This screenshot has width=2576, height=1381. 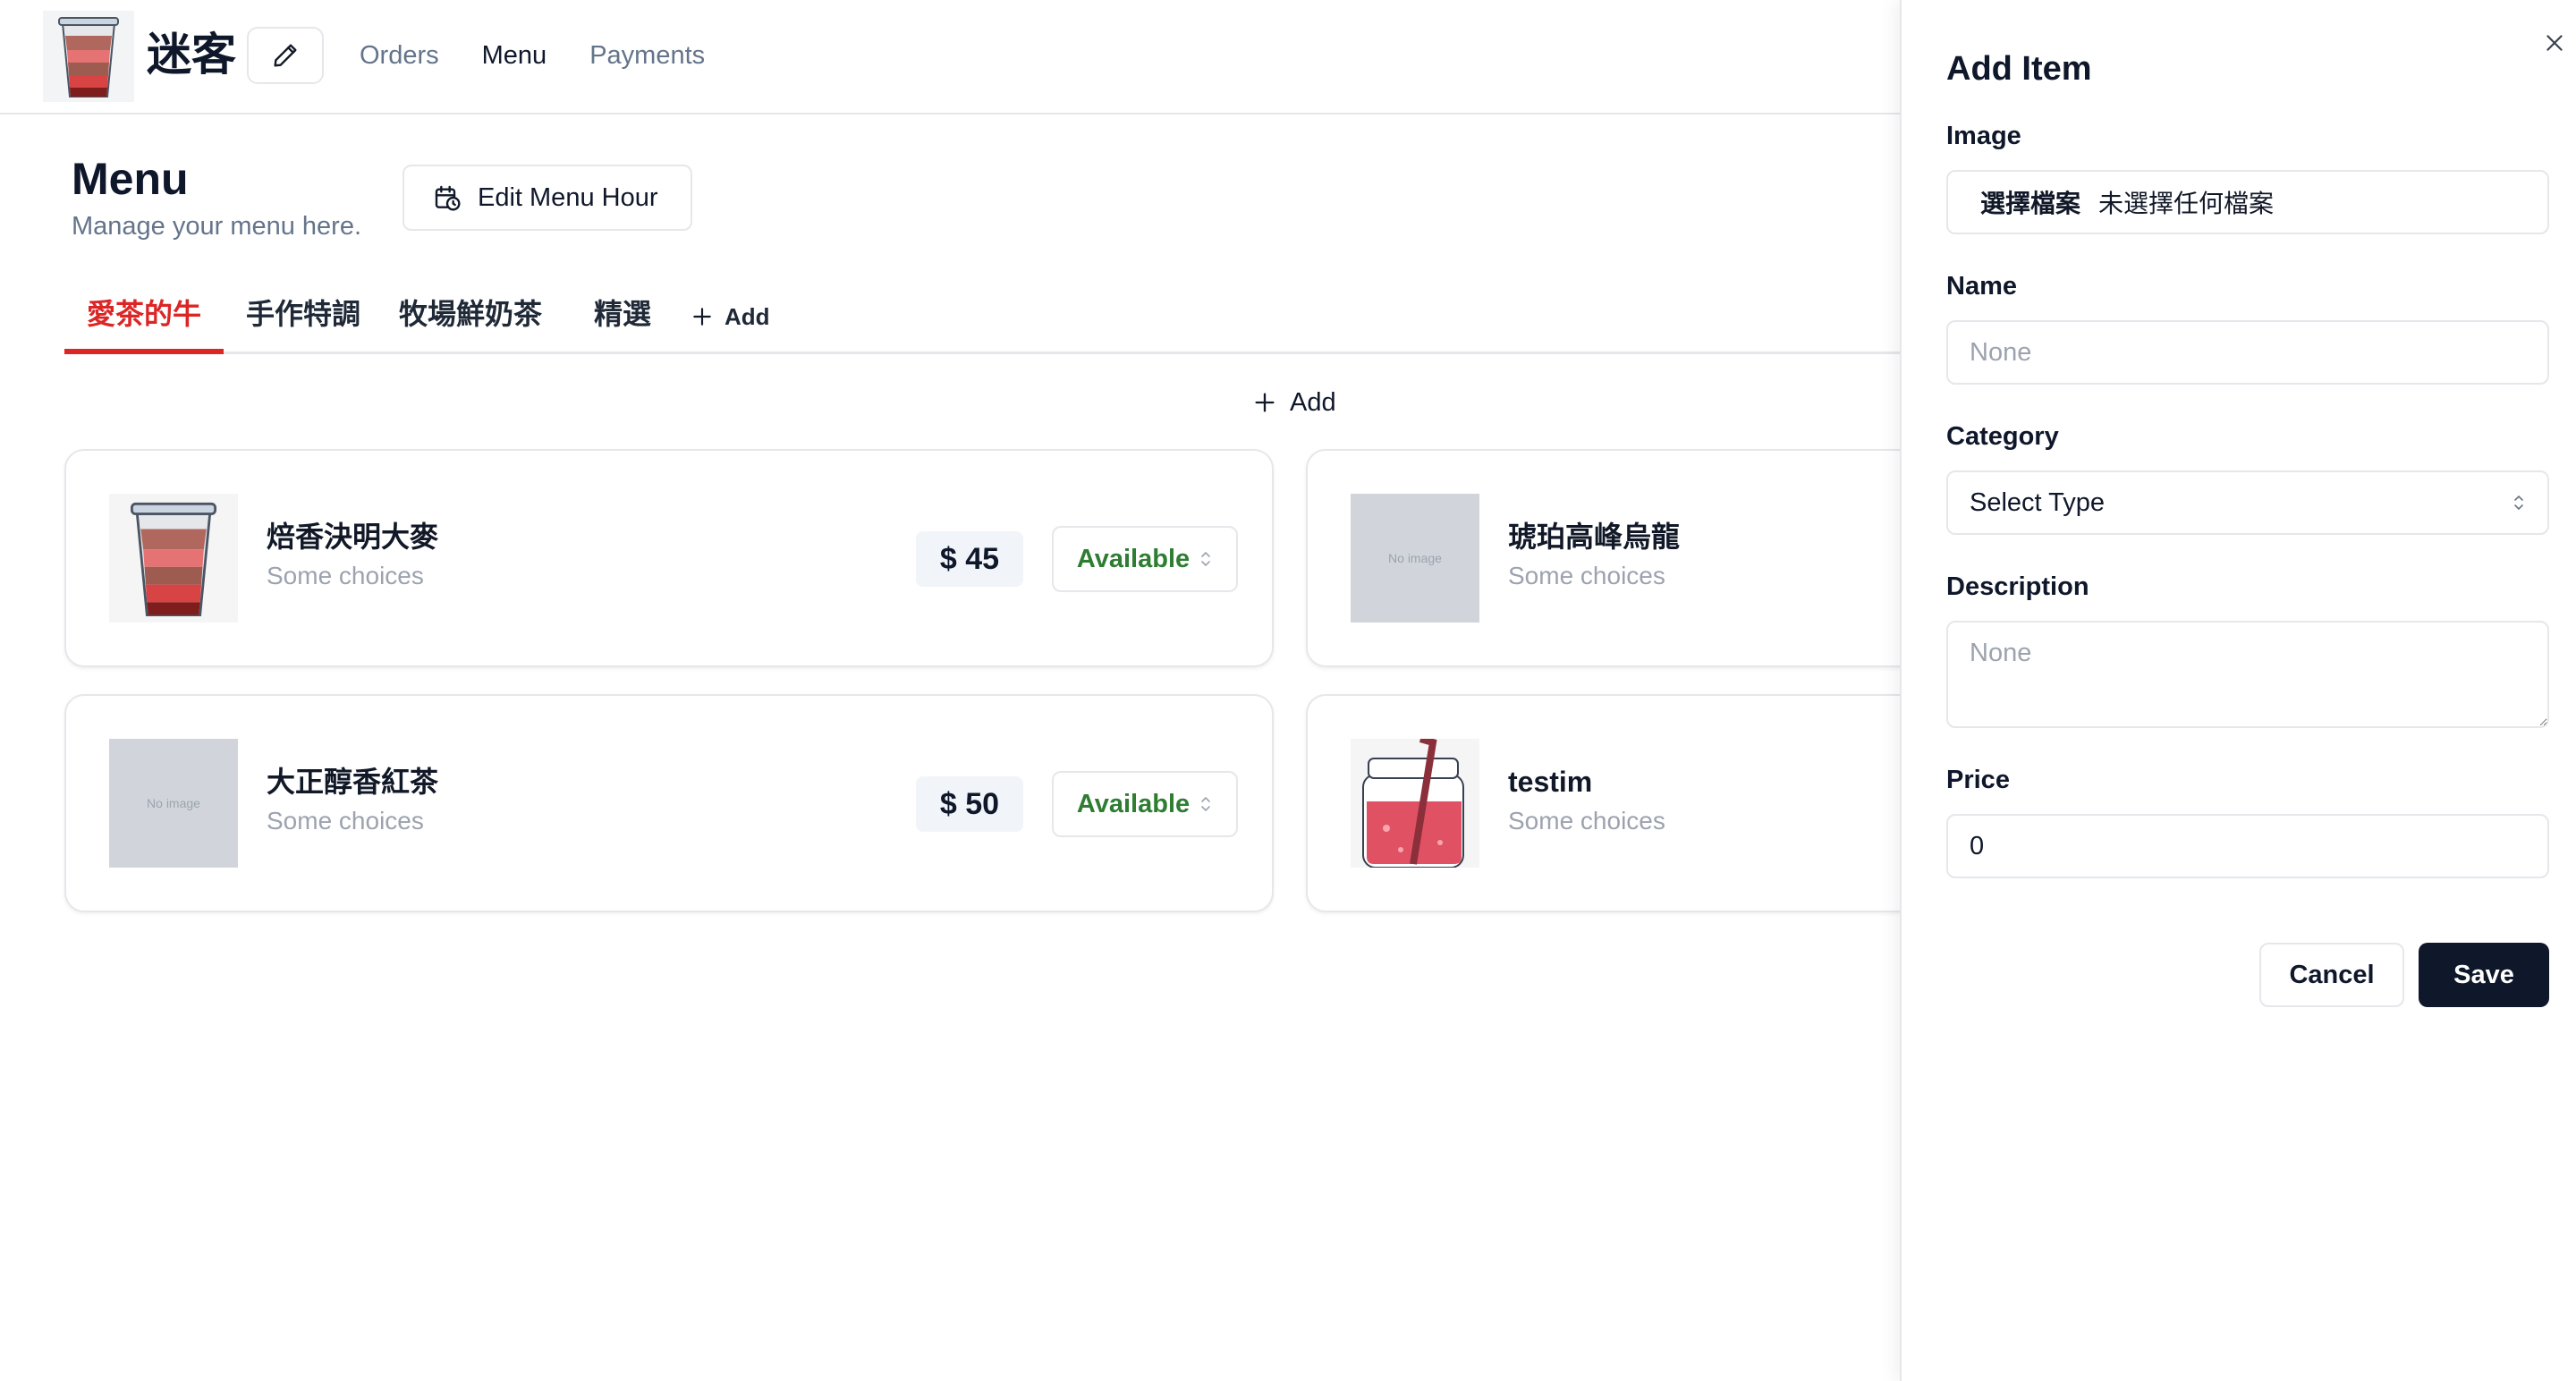 What do you see at coordinates (1313, 402) in the screenshot?
I see `add-item-label: Add` at bounding box center [1313, 402].